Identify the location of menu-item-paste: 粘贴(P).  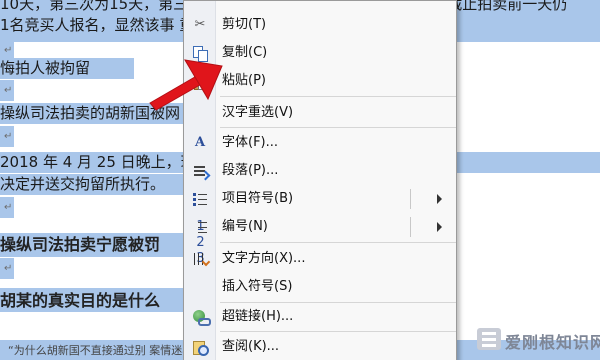
(320, 81).